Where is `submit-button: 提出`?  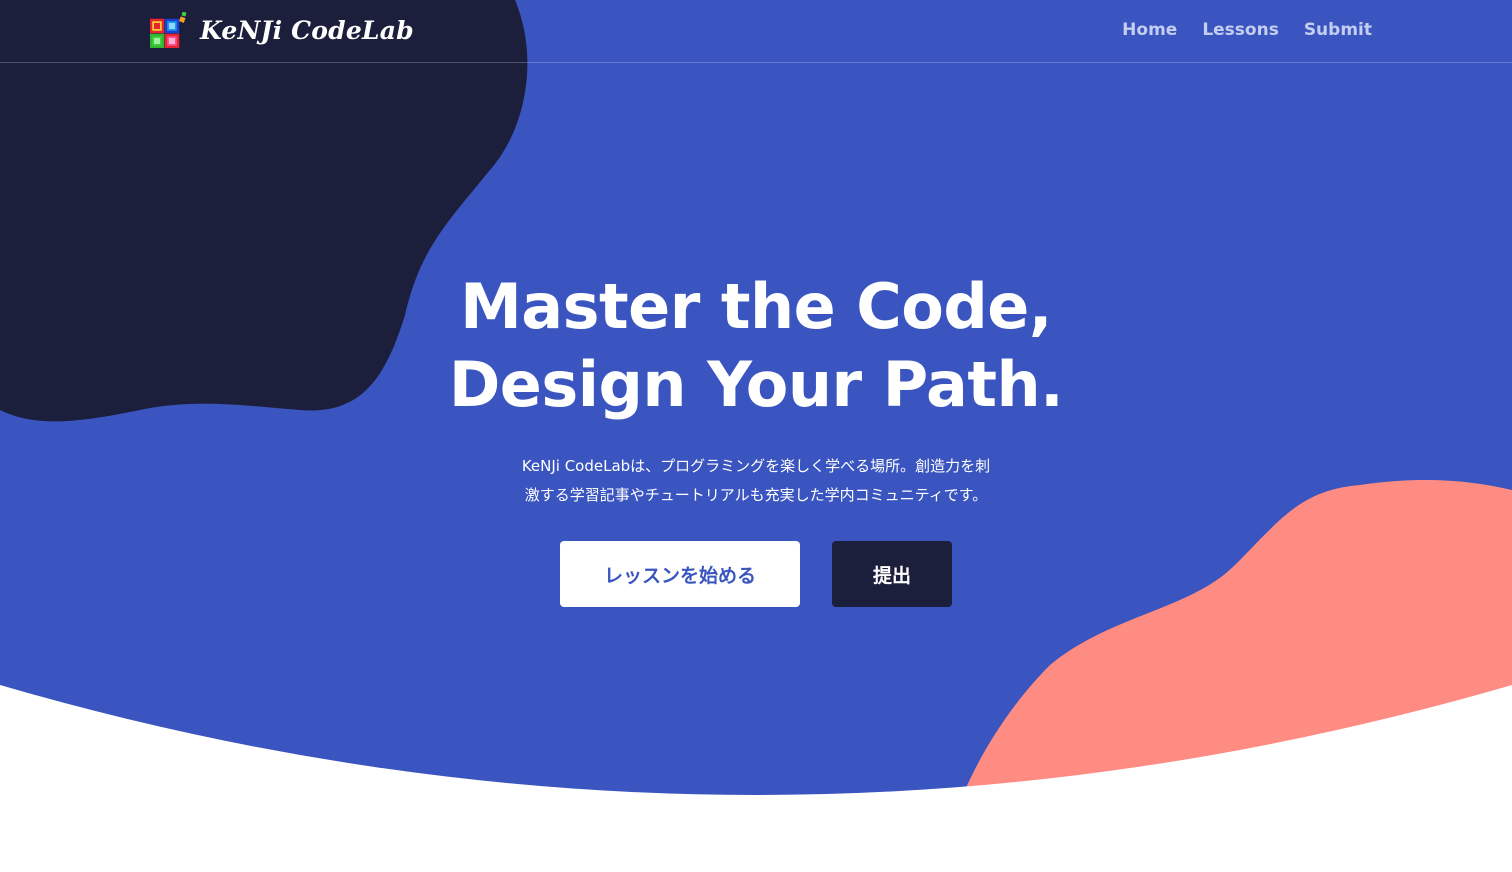
submit-button: 提出 is located at coordinates (892, 574).